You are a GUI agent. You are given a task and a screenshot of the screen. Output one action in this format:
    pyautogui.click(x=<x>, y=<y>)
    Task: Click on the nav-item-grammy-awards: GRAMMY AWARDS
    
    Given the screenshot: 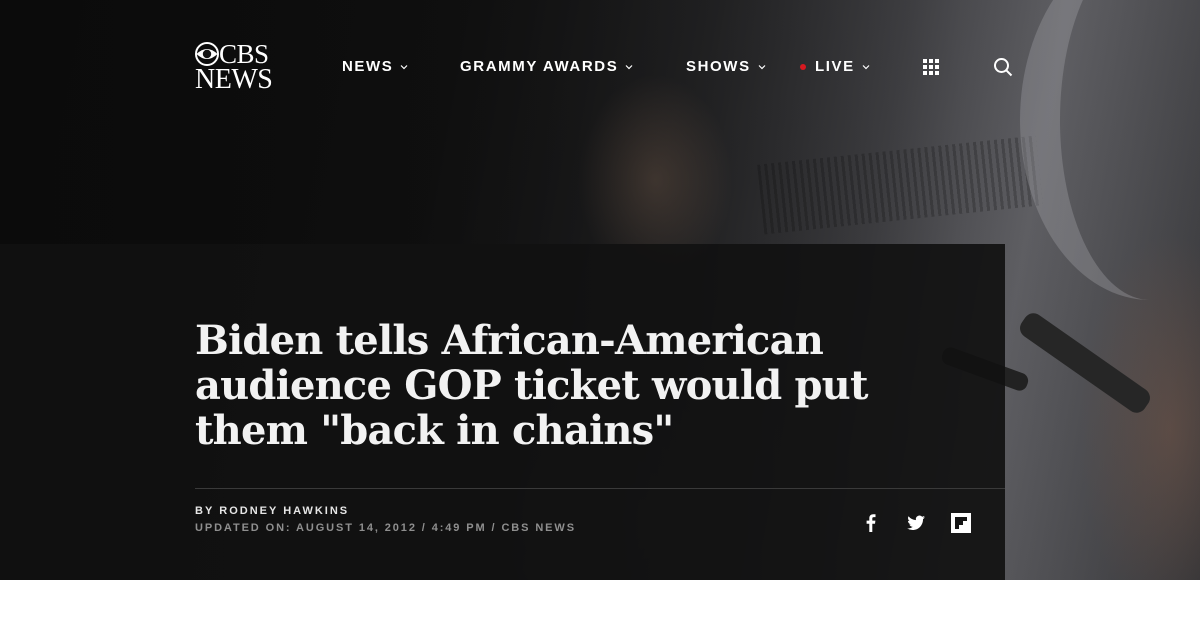 What is the action you would take?
    pyautogui.click(x=547, y=67)
    